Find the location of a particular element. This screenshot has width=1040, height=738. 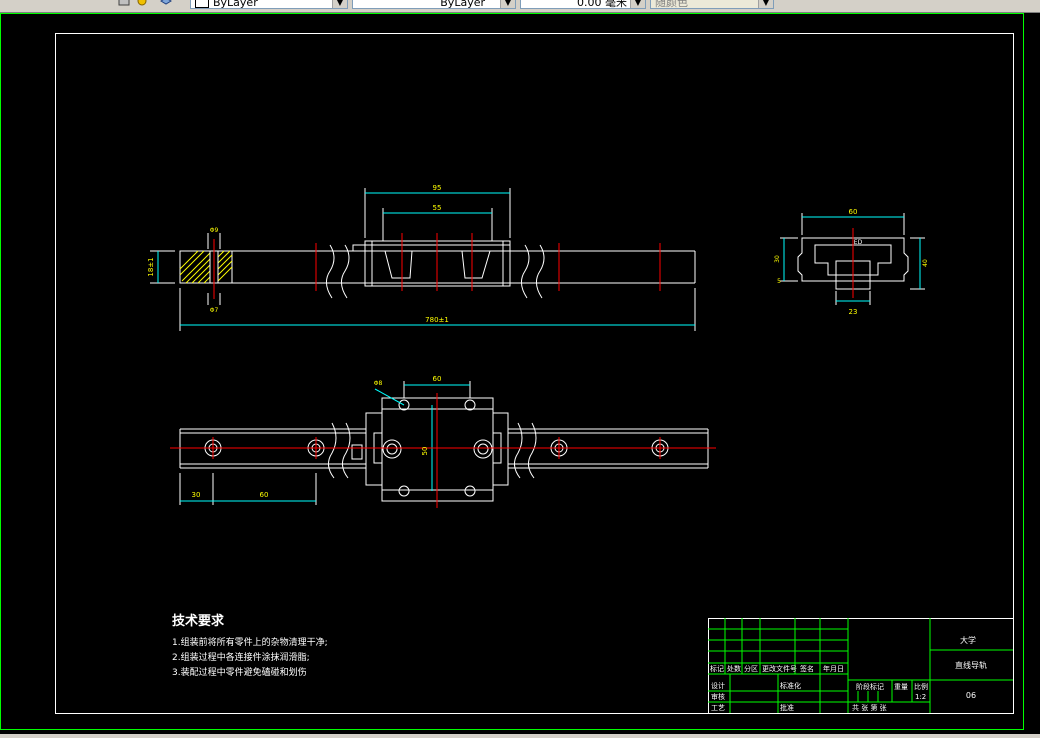

tb-date: 年月日 is located at coordinates (833, 668).